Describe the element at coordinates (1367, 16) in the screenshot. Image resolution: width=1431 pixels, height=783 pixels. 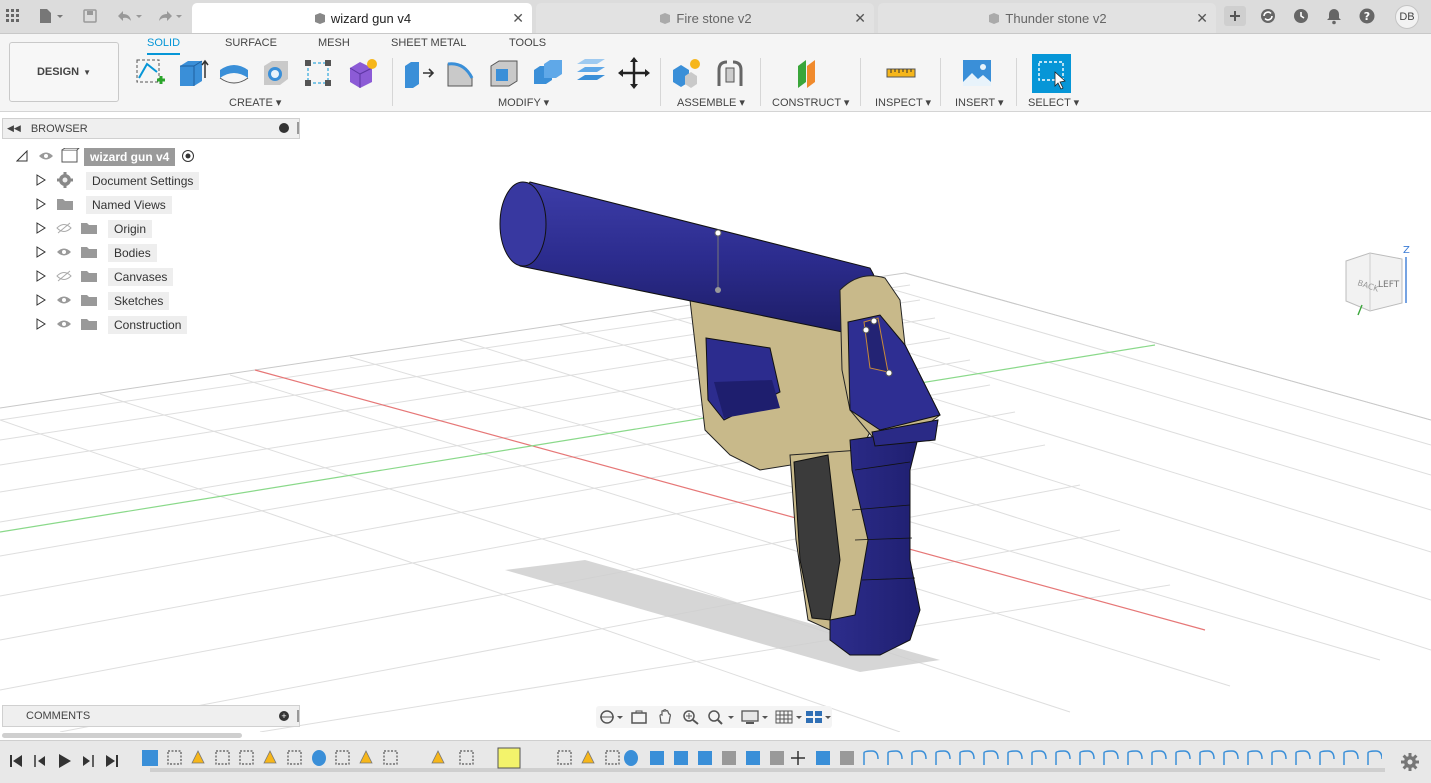
I see `help-icon: ?` at that location.